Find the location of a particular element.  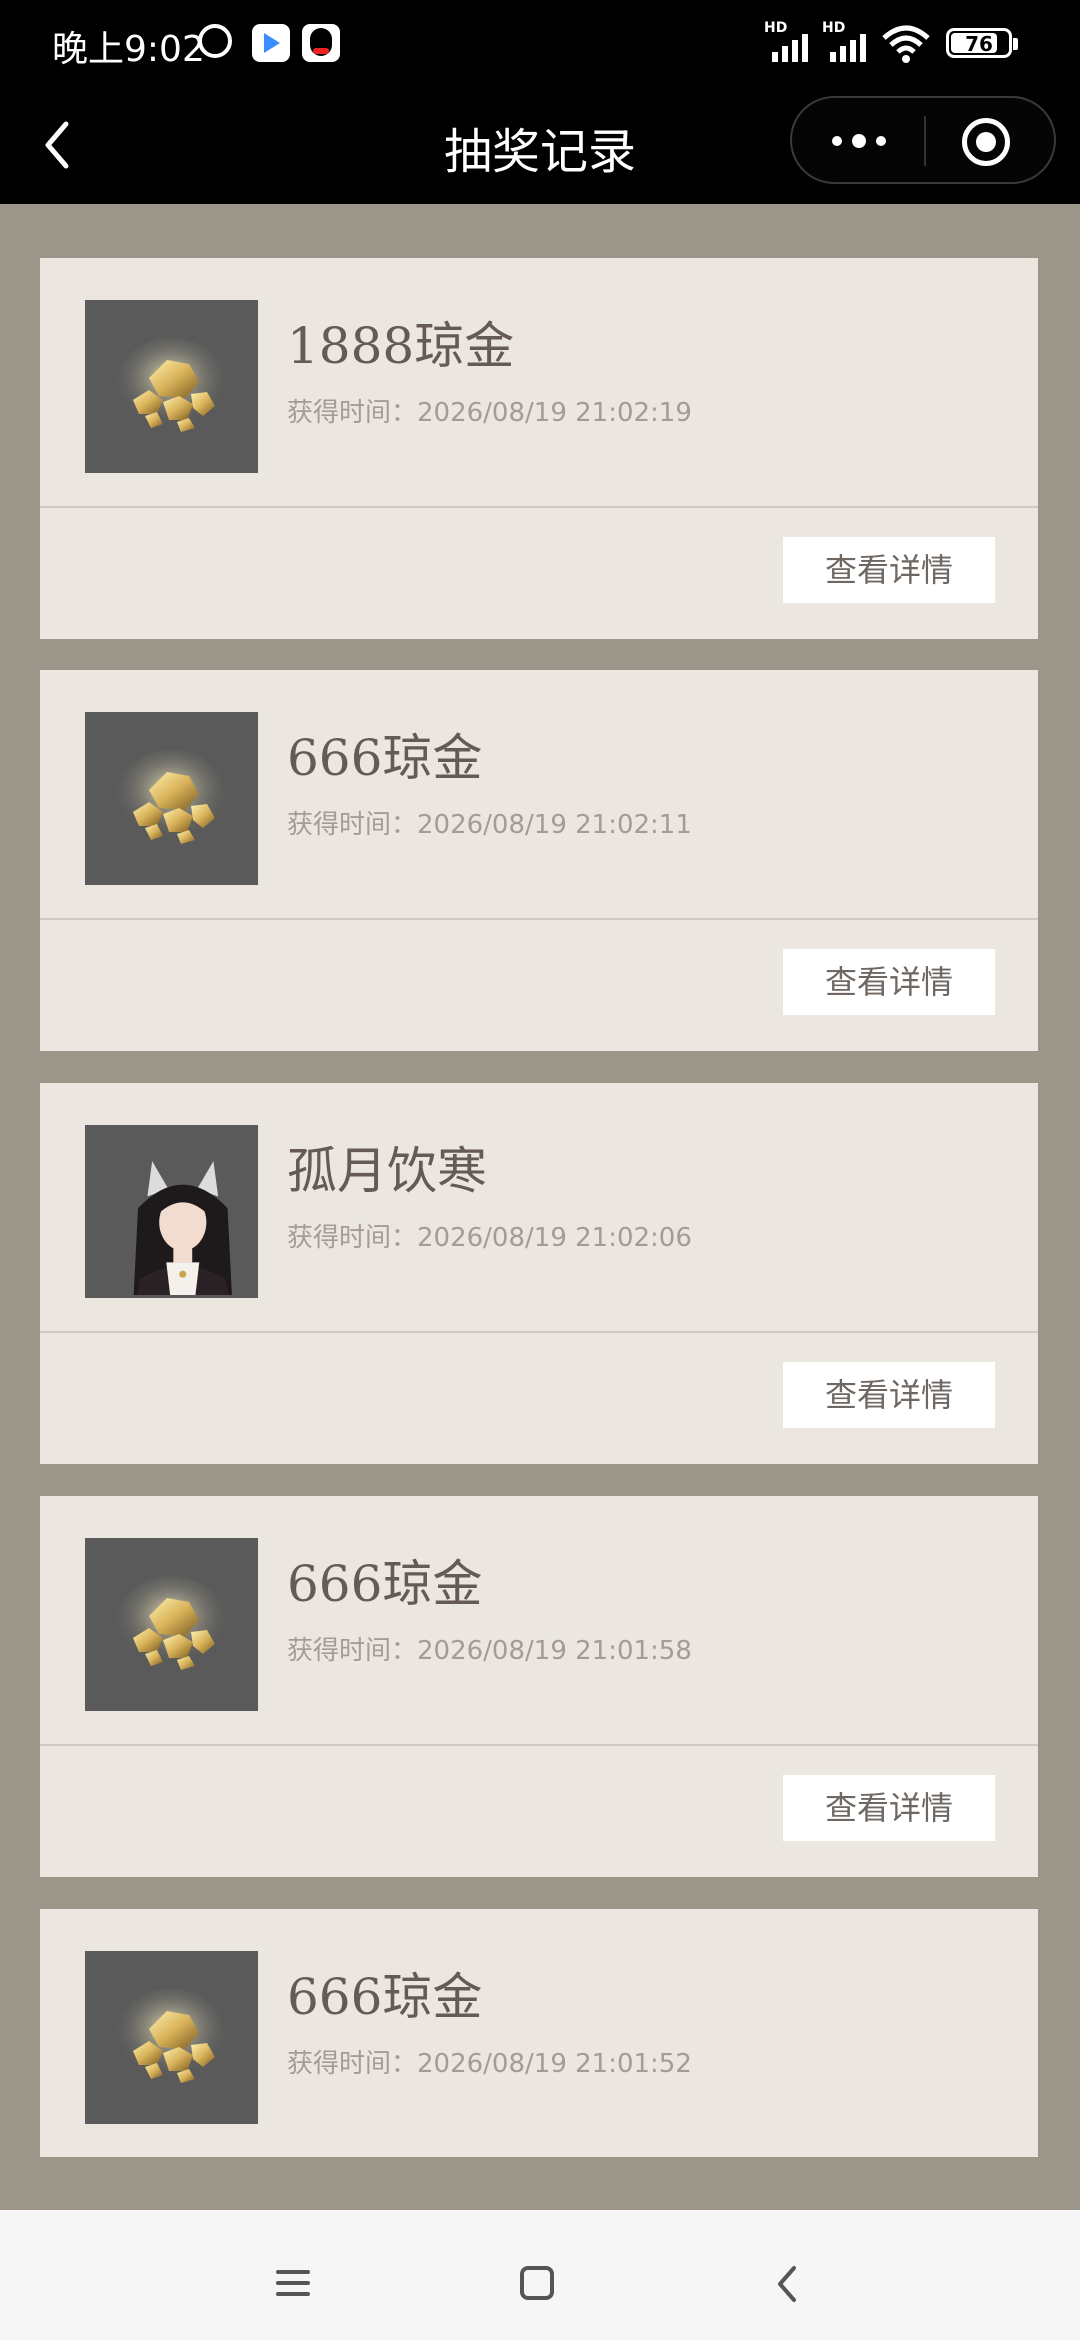

record-summary: 孤月饮寒 获得时间：2026/08/19 21:02:06 is located at coordinates (539, 1207).